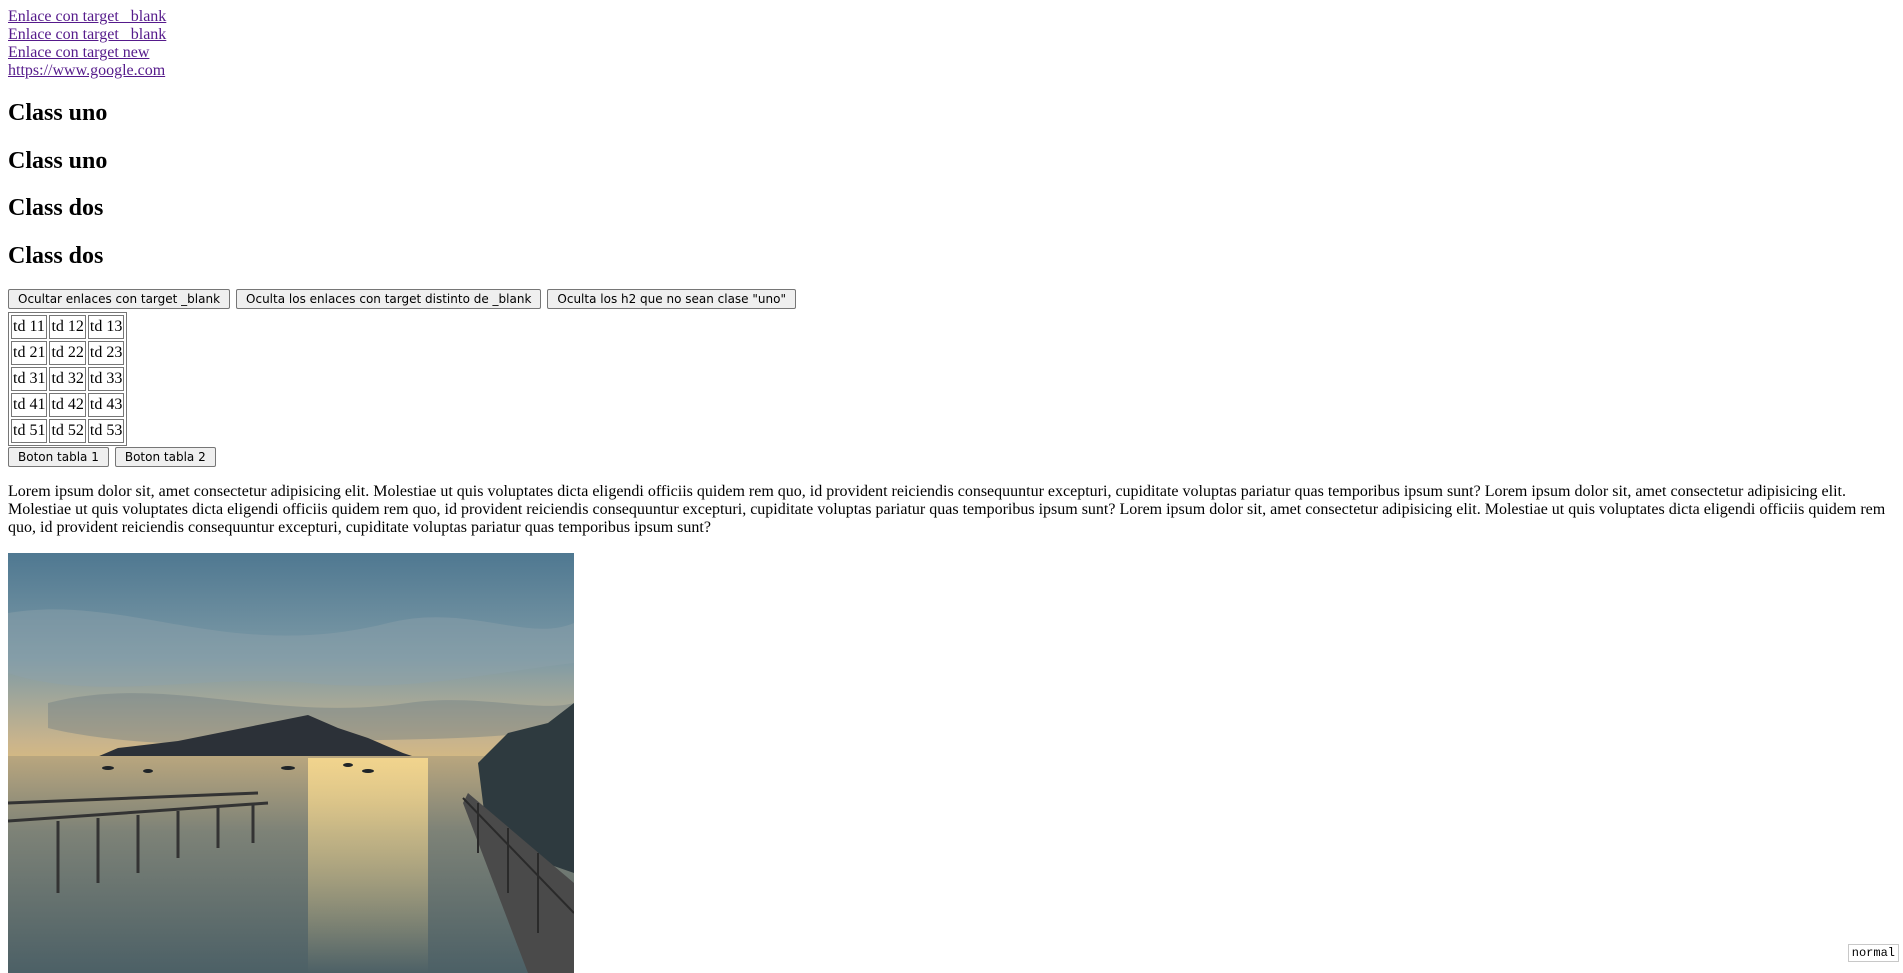 The image size is (1903, 973). I want to click on table-cell: td 23, so click(106, 353).